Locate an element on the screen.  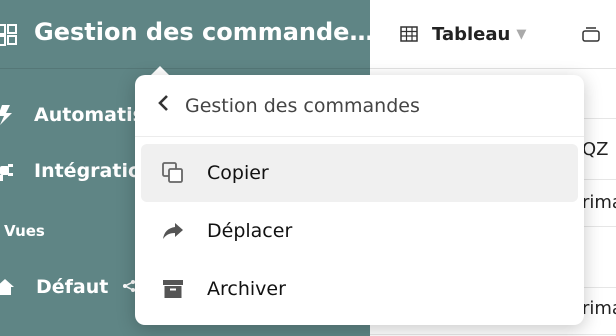
popover-back-label: Gestion des commandes is located at coordinates (302, 106).